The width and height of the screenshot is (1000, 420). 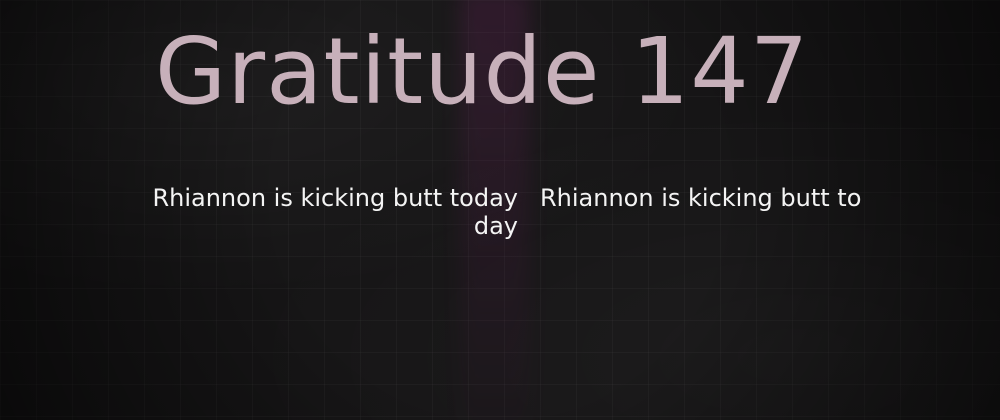 What do you see at coordinates (701, 198) in the screenshot?
I see `subtitle-right: Rhiannon is kicking butt to` at bounding box center [701, 198].